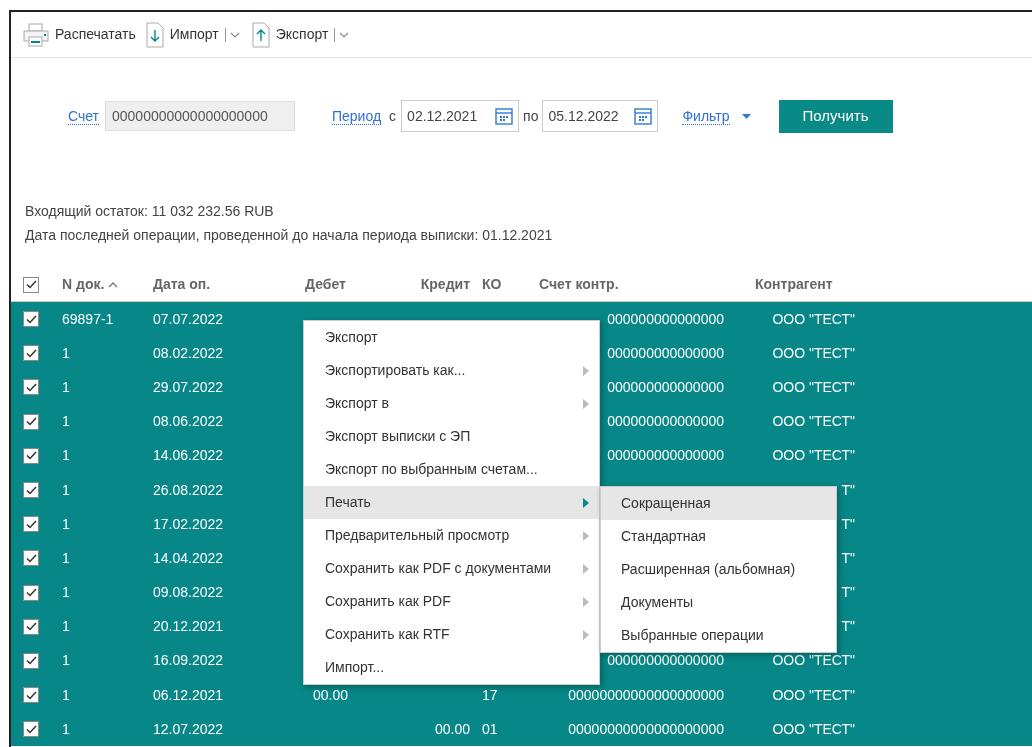 This screenshot has width=1032, height=747. I want to click on table-cell: 08.02.2022, so click(188, 352).